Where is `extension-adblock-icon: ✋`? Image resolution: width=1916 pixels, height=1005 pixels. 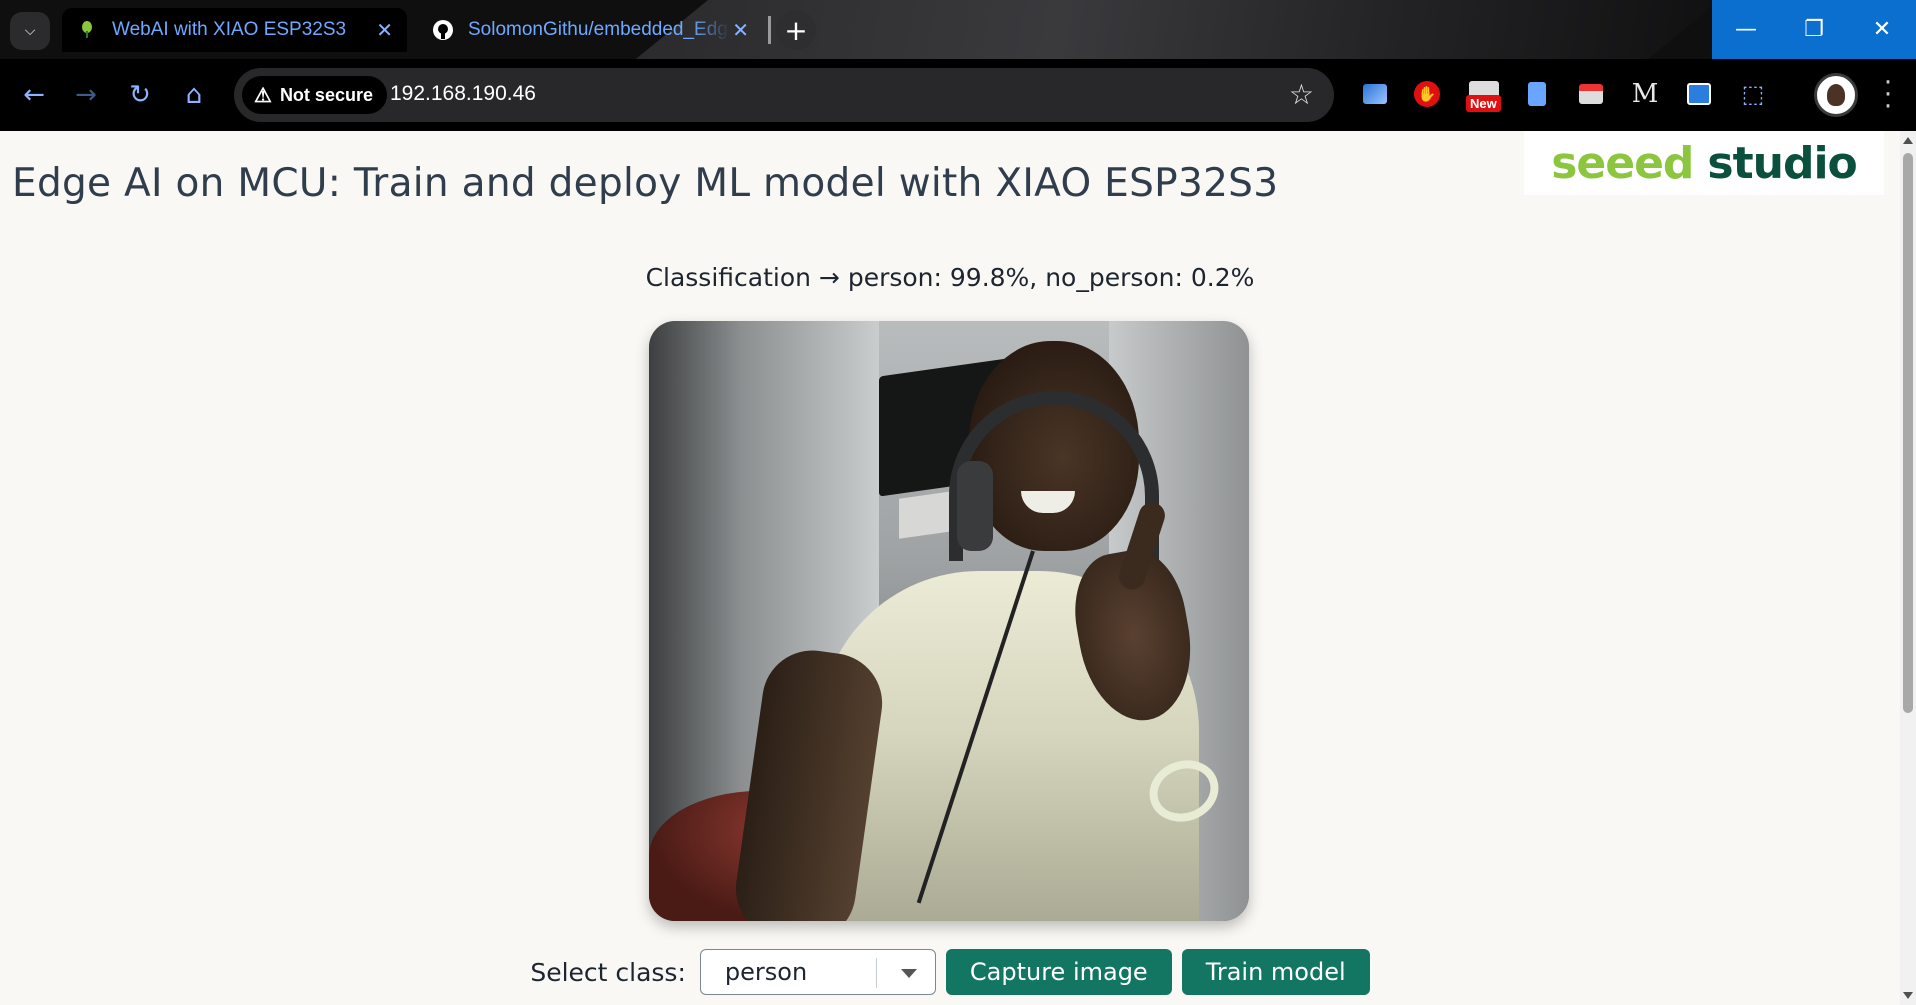
extension-adblock-icon: ✋ is located at coordinates (1427, 94).